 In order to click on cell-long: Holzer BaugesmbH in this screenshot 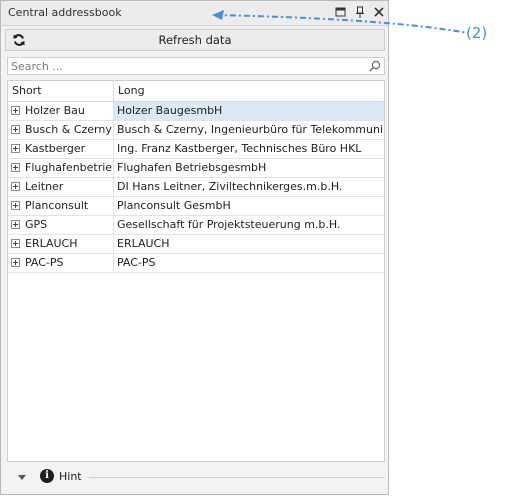, I will do `click(249, 111)`.